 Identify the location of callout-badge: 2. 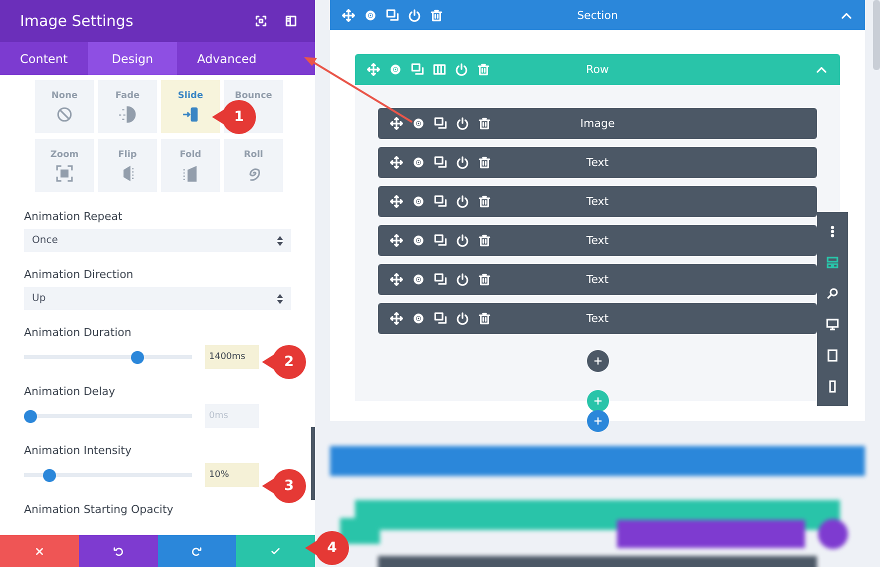
(284, 362).